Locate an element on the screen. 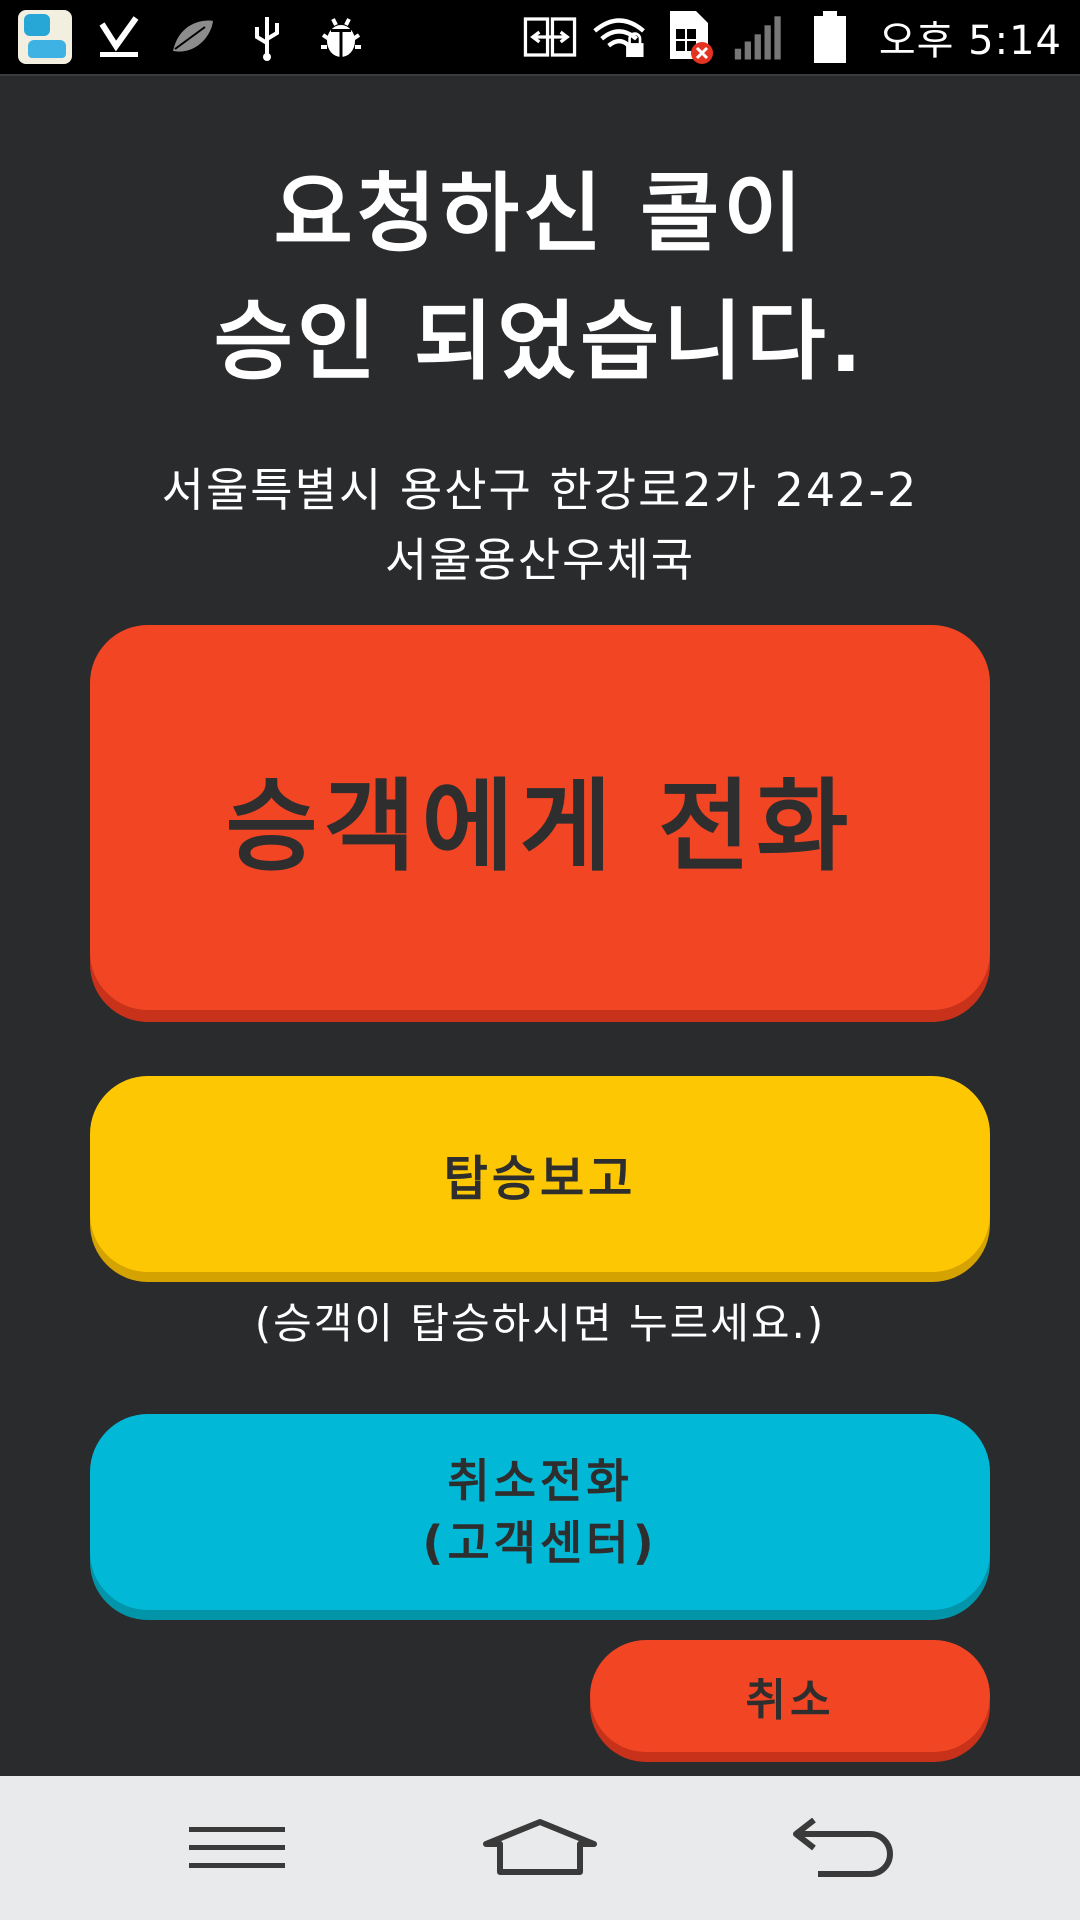 The height and width of the screenshot is (1920, 1080). pickup-address: 서울특별시 용산구 한강로2가 242-2 서울용산우체국 is located at coordinates (540, 525).